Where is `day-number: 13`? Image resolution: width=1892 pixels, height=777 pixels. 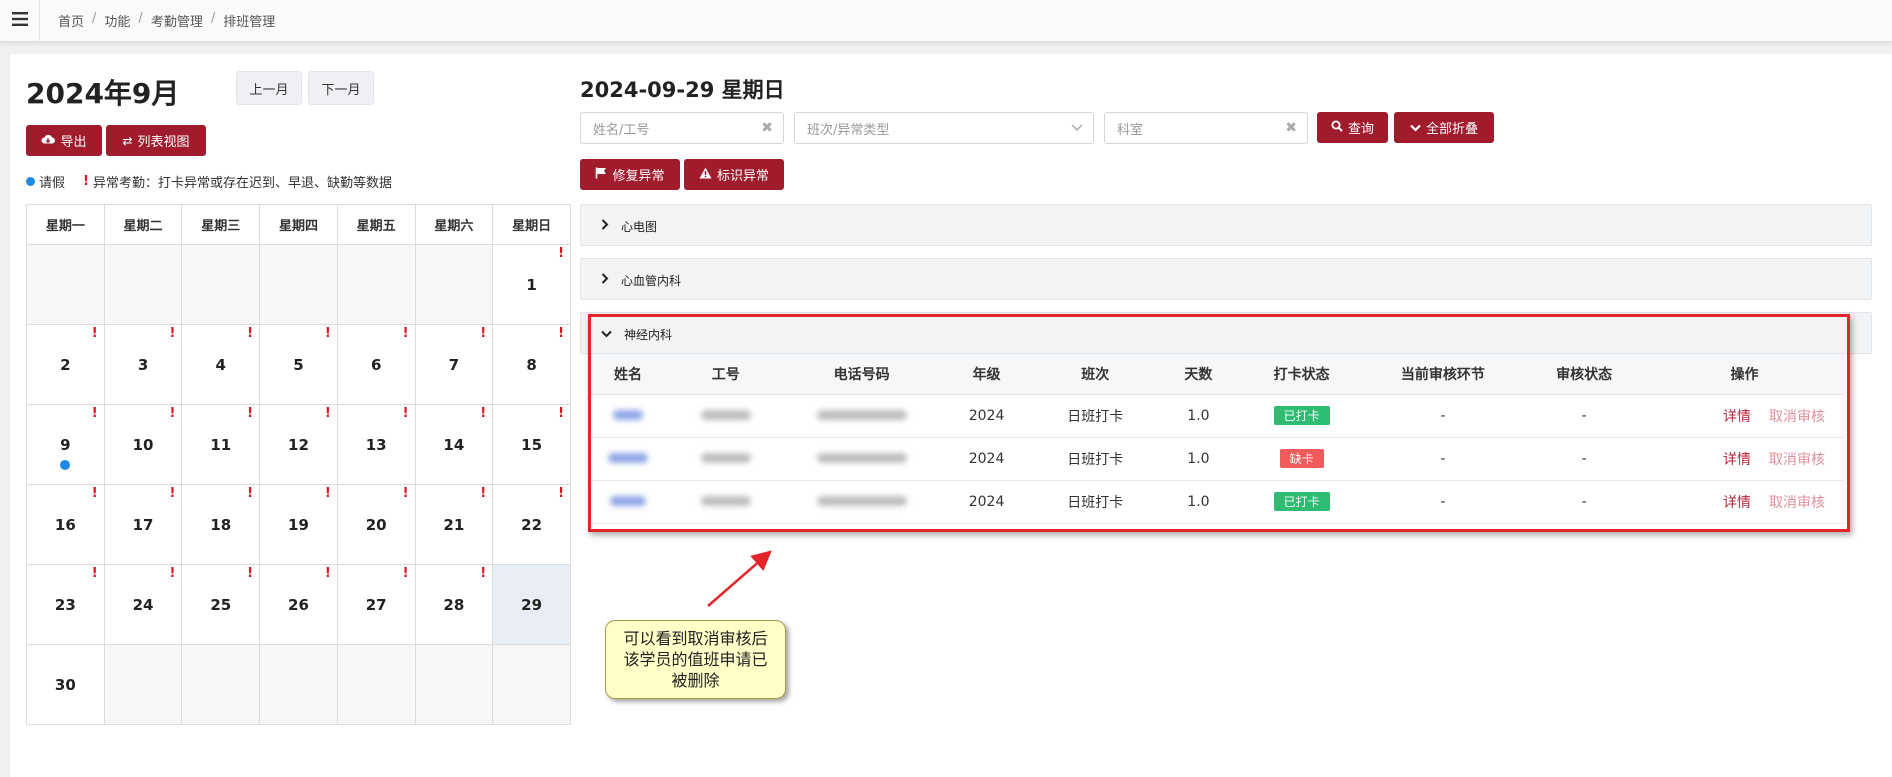
day-number: 13 is located at coordinates (376, 444).